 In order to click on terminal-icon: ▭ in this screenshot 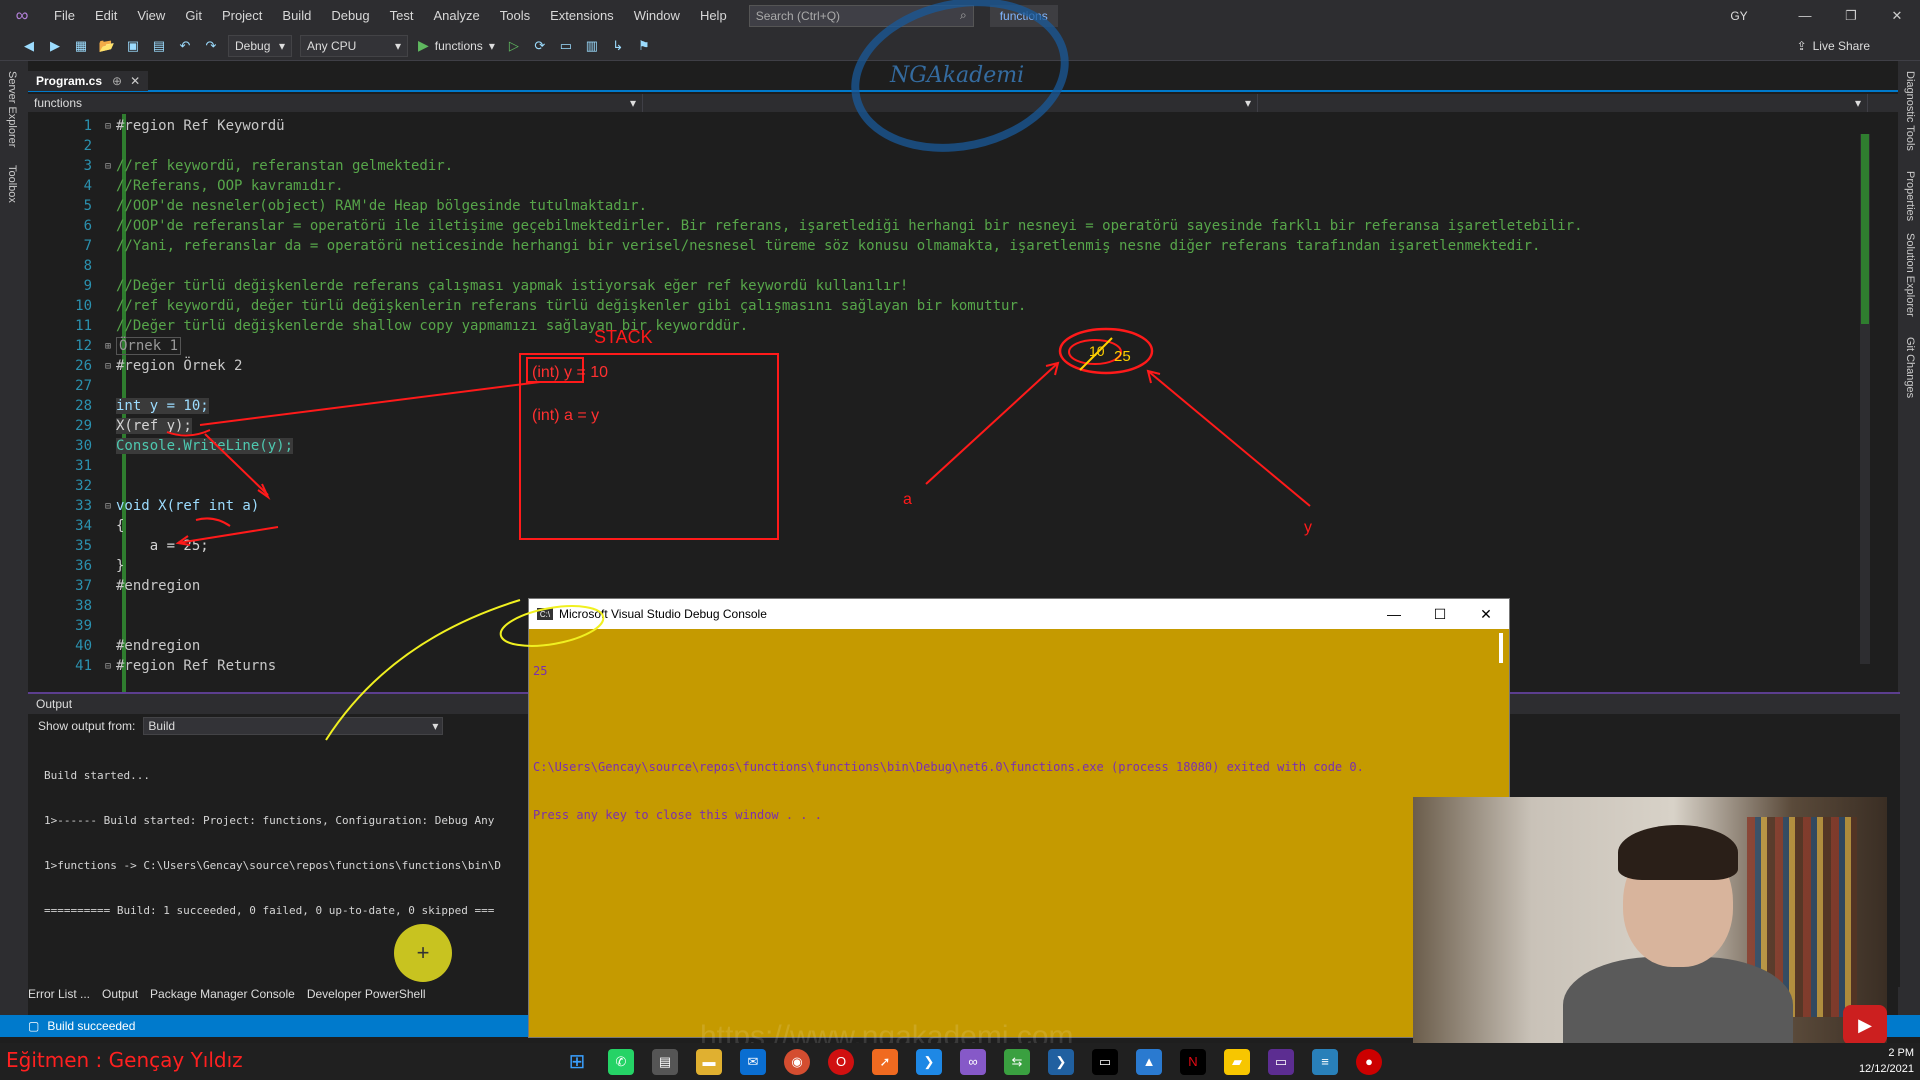, I will do `click(1105, 1061)`.